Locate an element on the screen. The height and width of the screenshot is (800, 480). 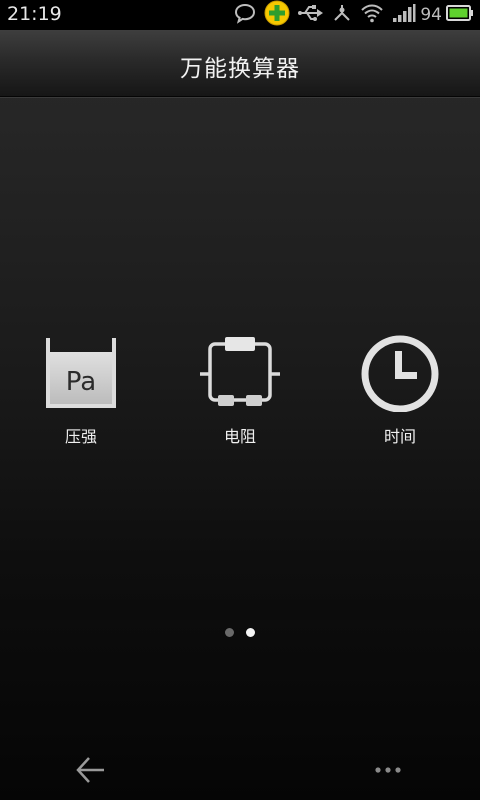
chat-bubble-icon is located at coordinates (245, 15).